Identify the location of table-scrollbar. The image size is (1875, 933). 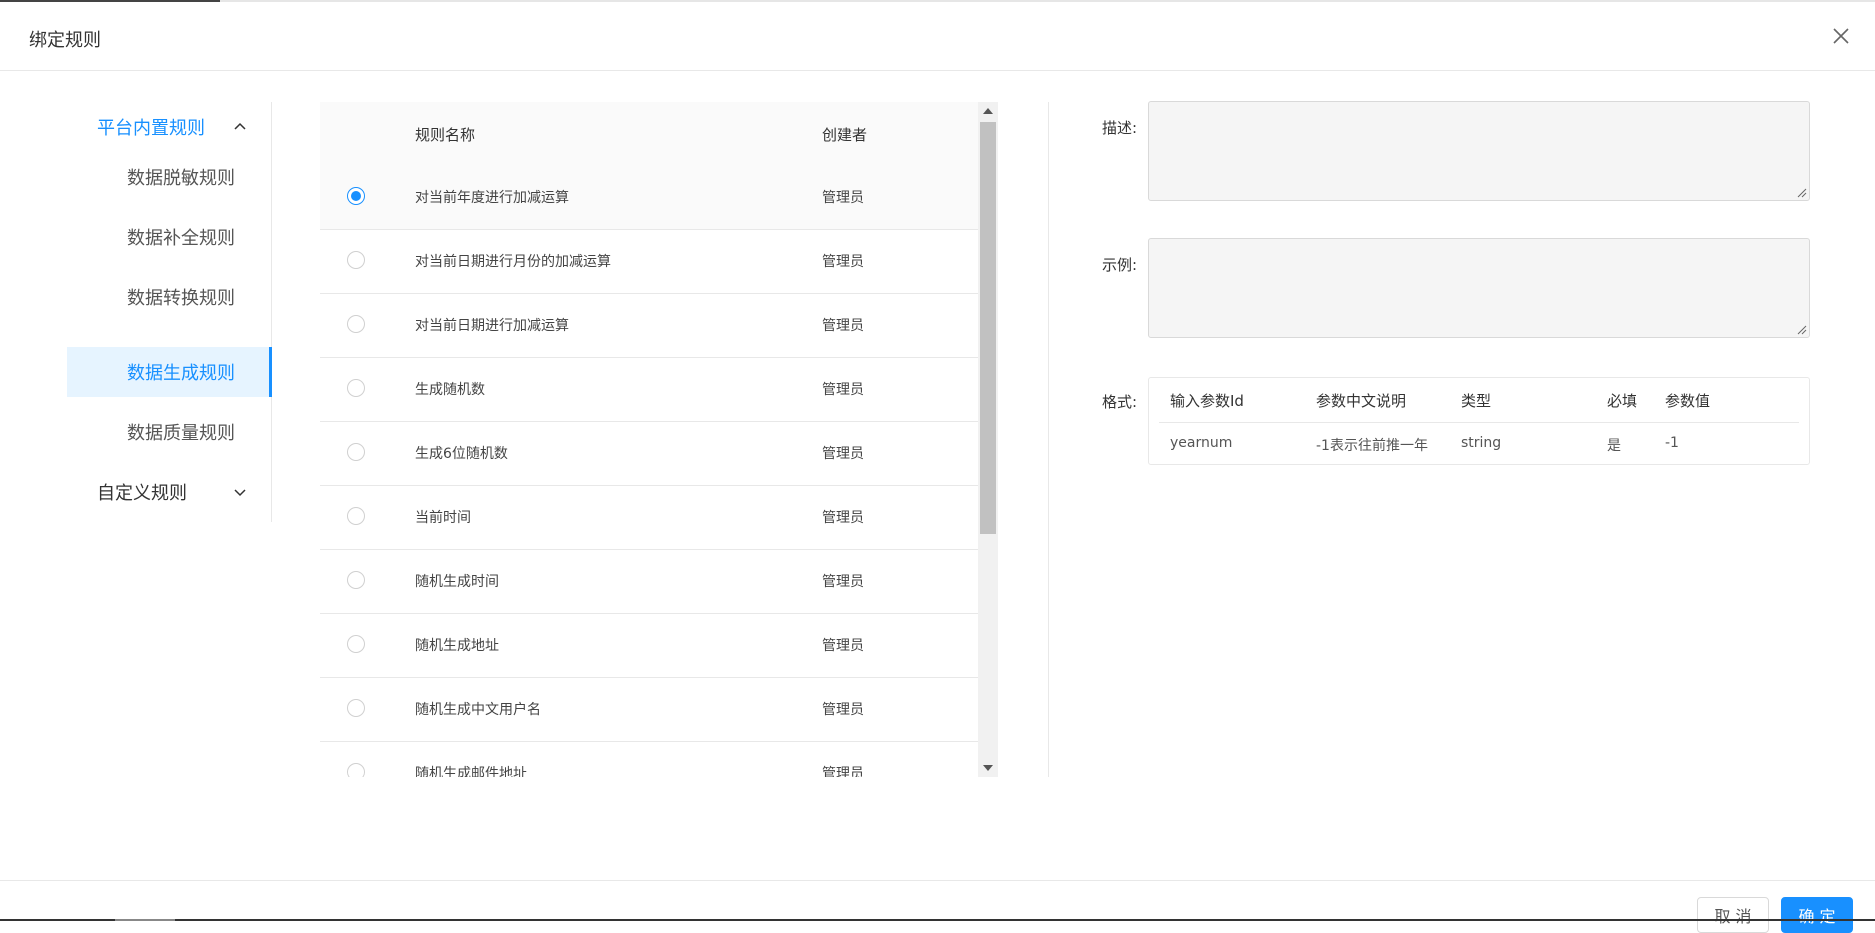
(988, 439).